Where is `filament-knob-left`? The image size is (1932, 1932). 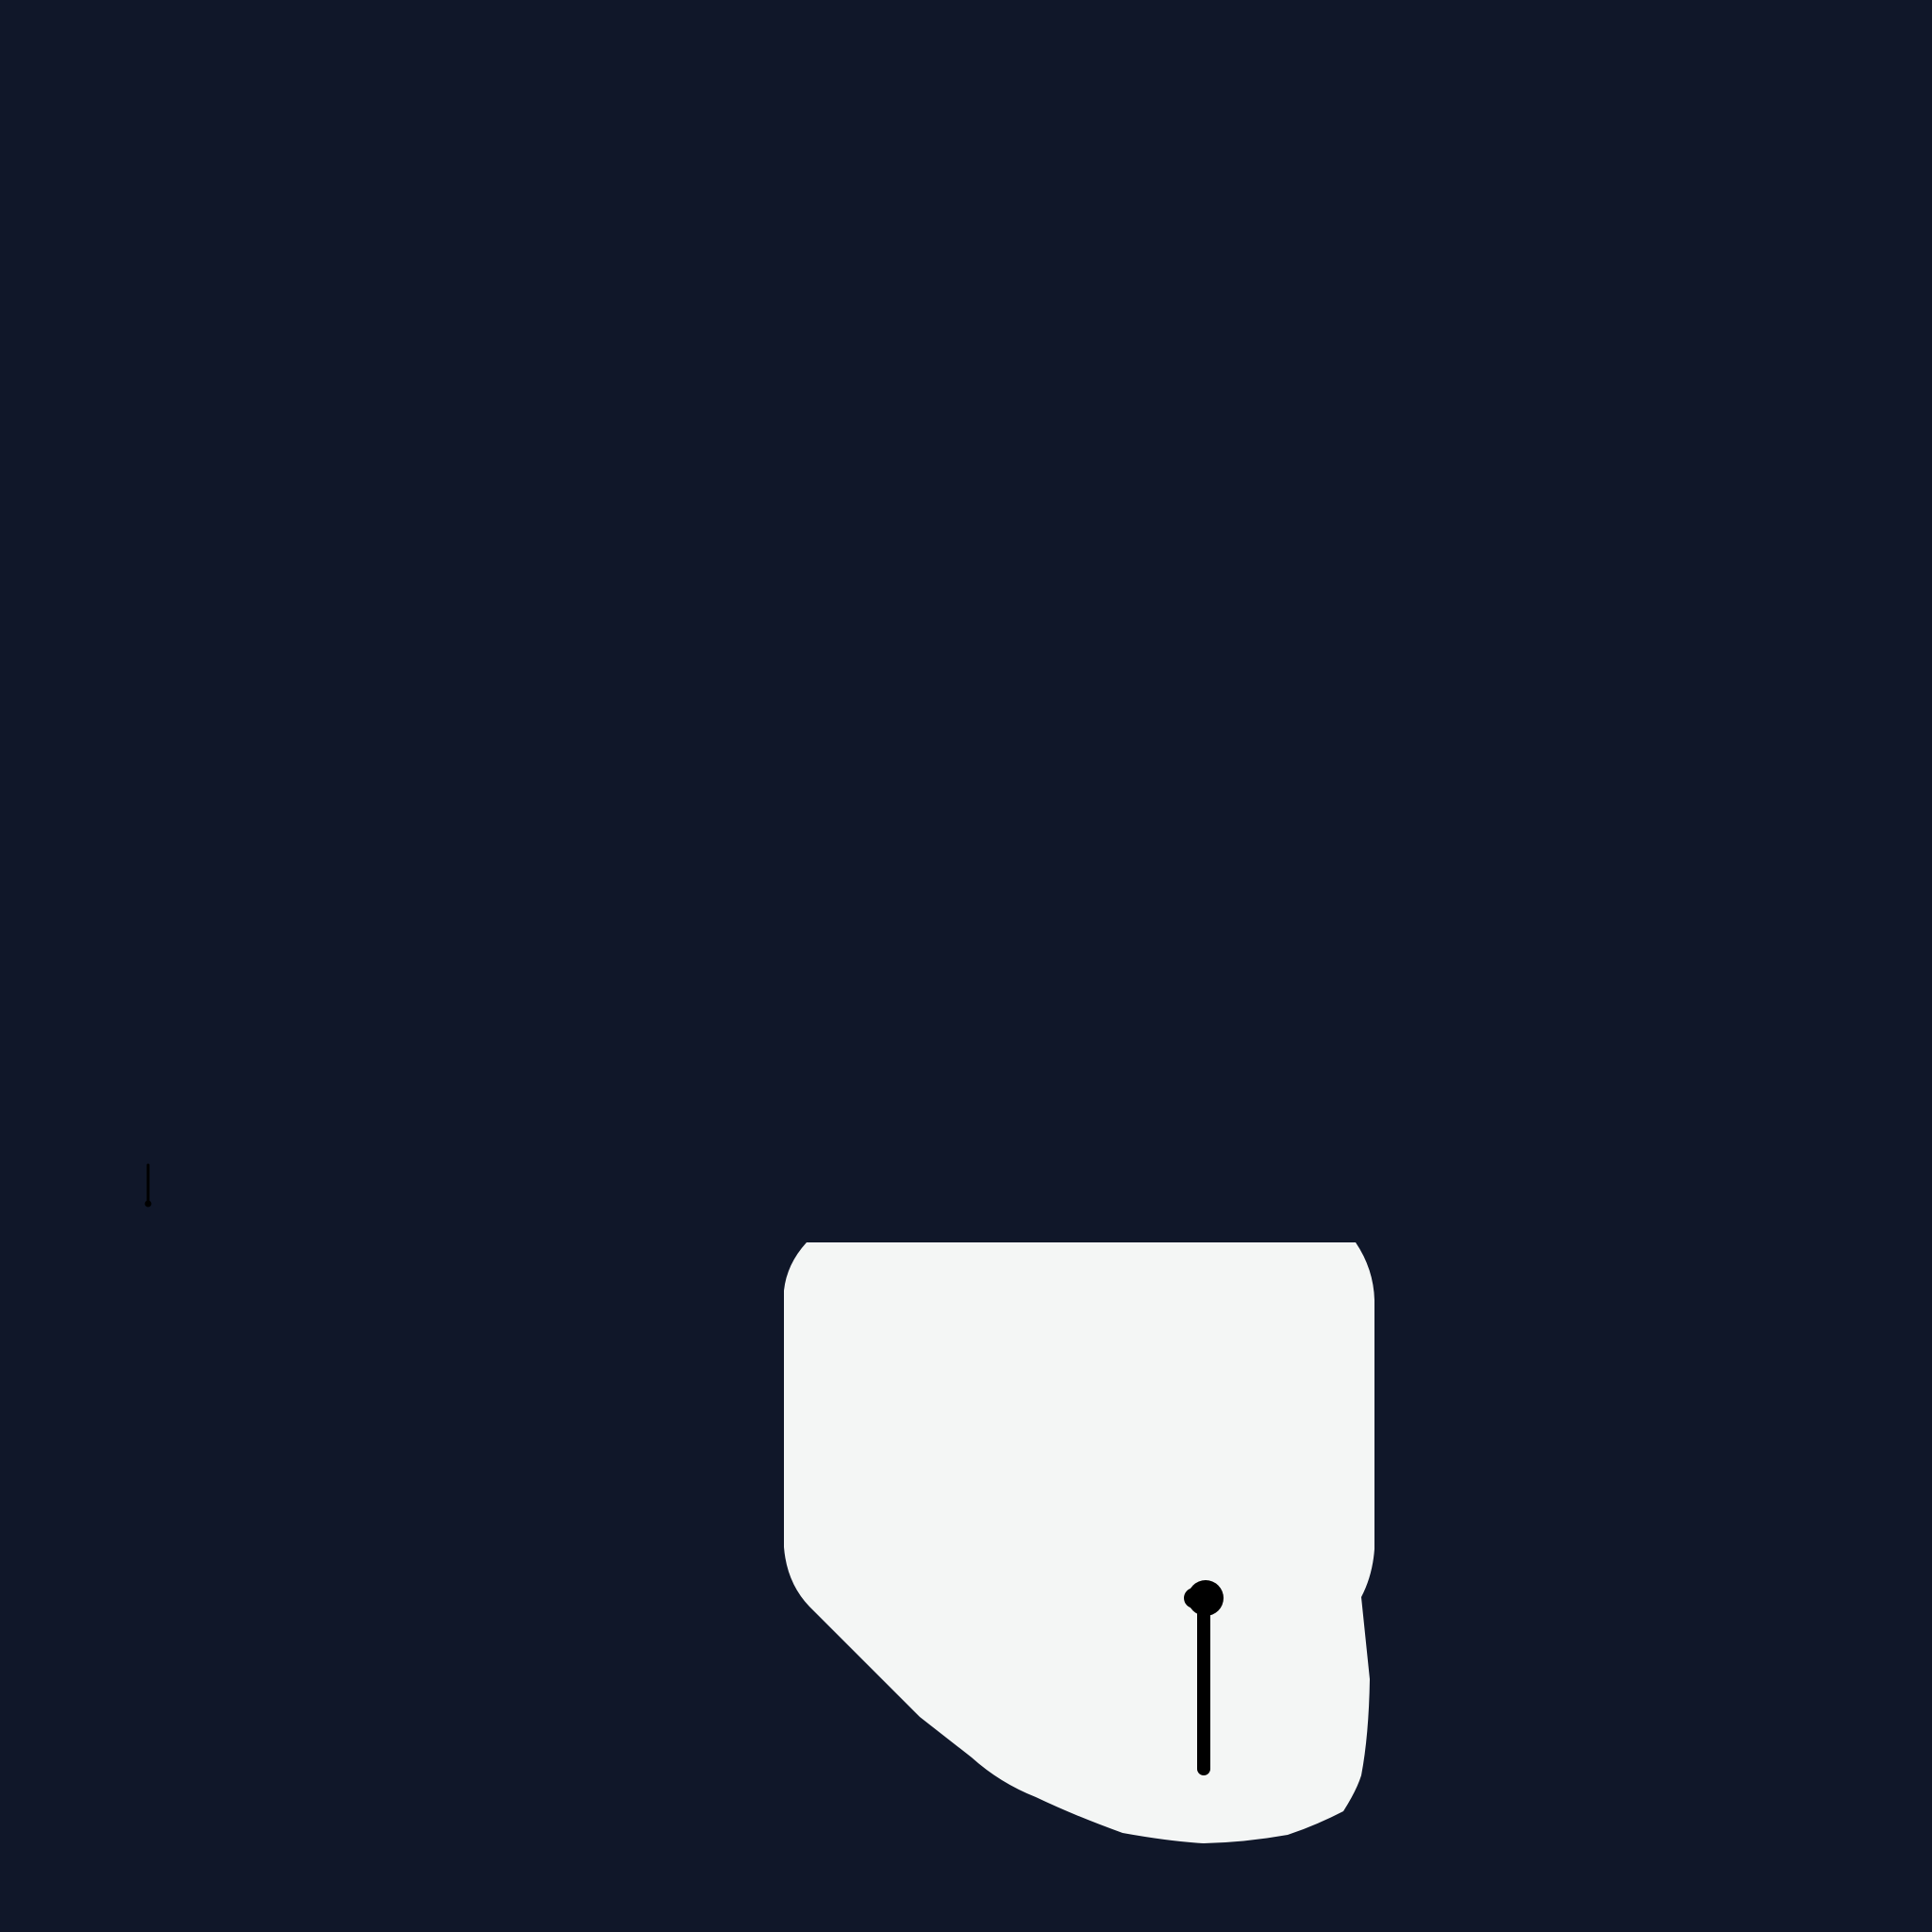
filament-knob-left is located at coordinates (1194, 1598).